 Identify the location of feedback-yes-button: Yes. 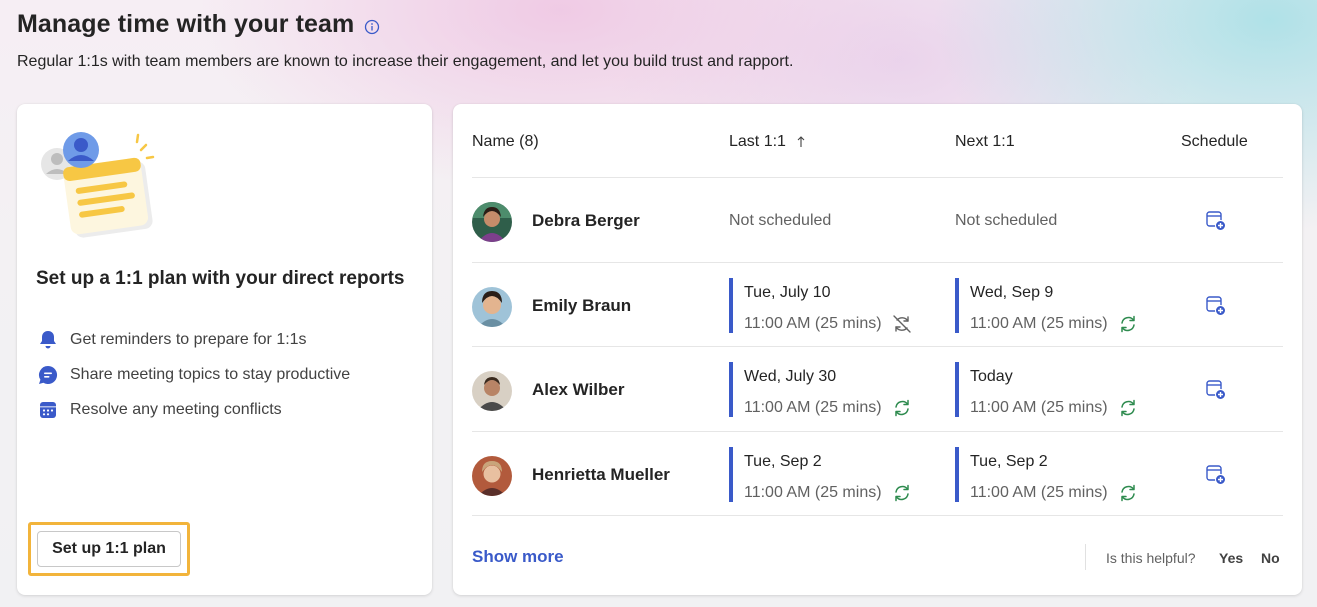
(1231, 558).